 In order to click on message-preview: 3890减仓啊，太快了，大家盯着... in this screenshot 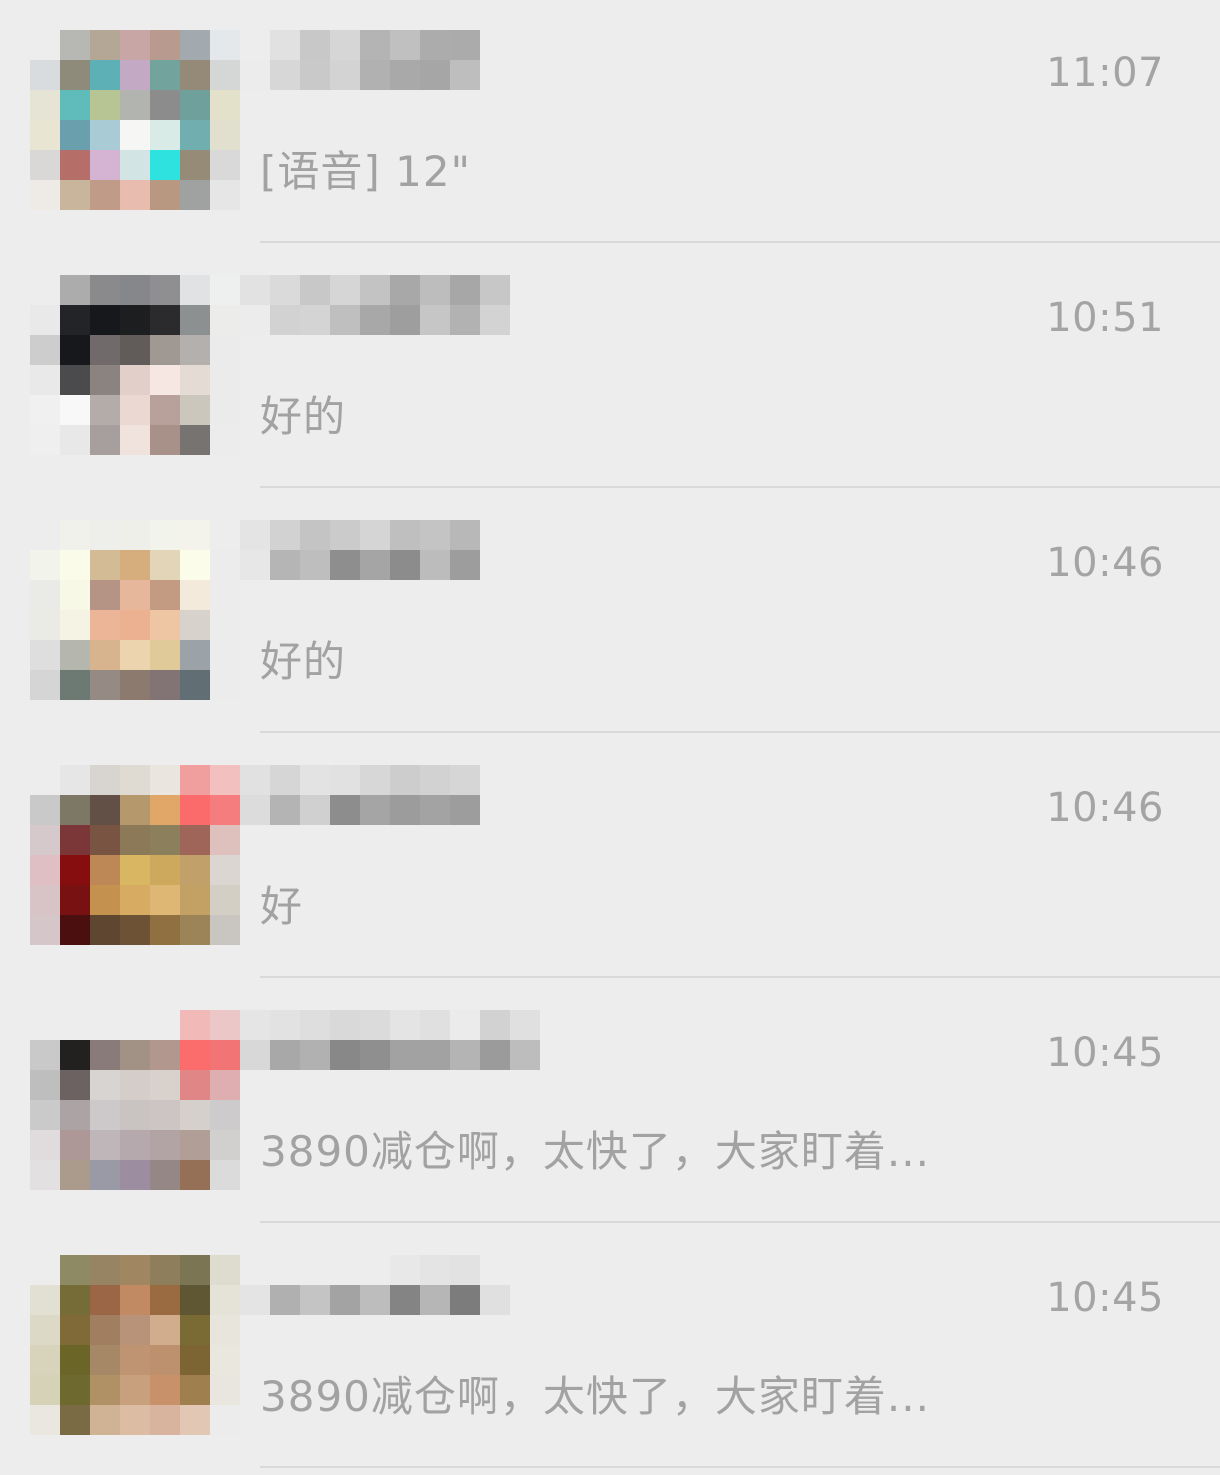, I will do `click(595, 1151)`.